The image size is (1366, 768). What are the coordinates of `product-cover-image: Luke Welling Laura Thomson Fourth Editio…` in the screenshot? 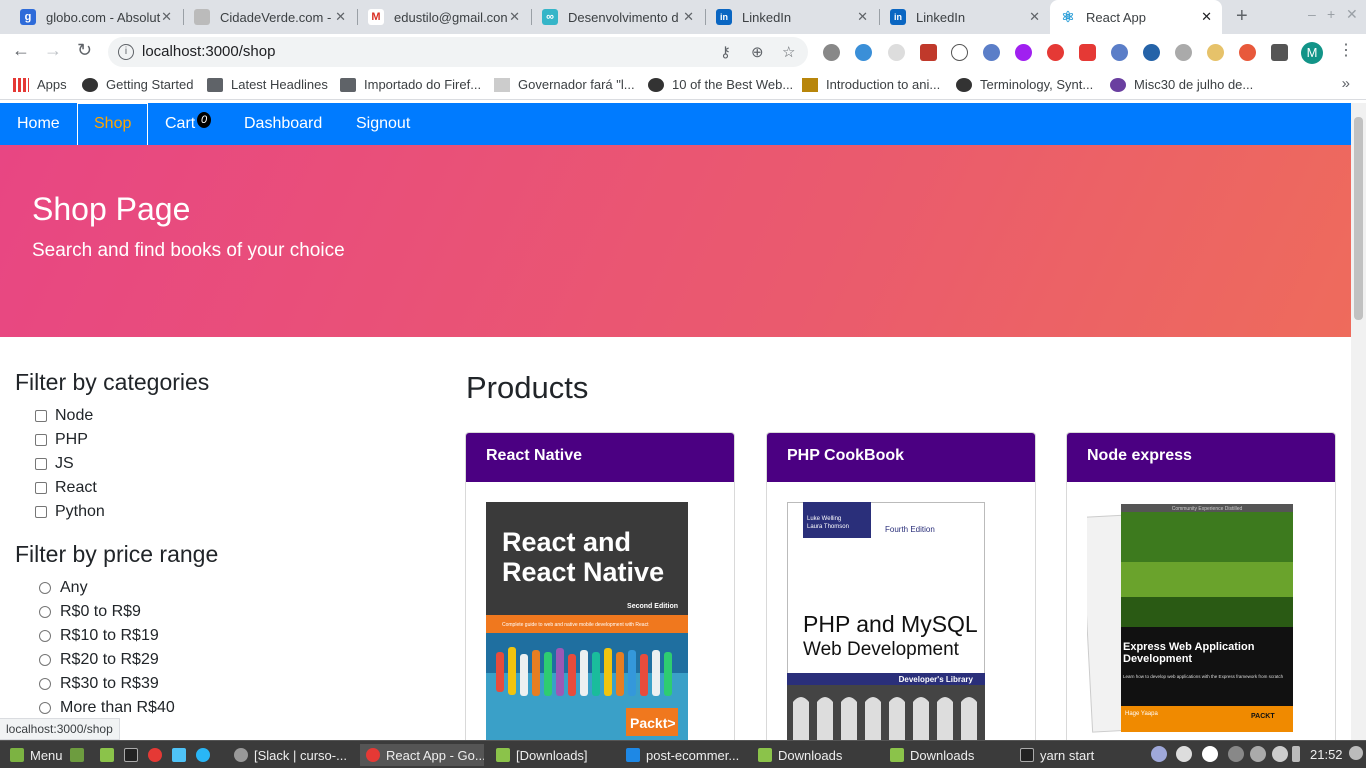 It's located at (886, 624).